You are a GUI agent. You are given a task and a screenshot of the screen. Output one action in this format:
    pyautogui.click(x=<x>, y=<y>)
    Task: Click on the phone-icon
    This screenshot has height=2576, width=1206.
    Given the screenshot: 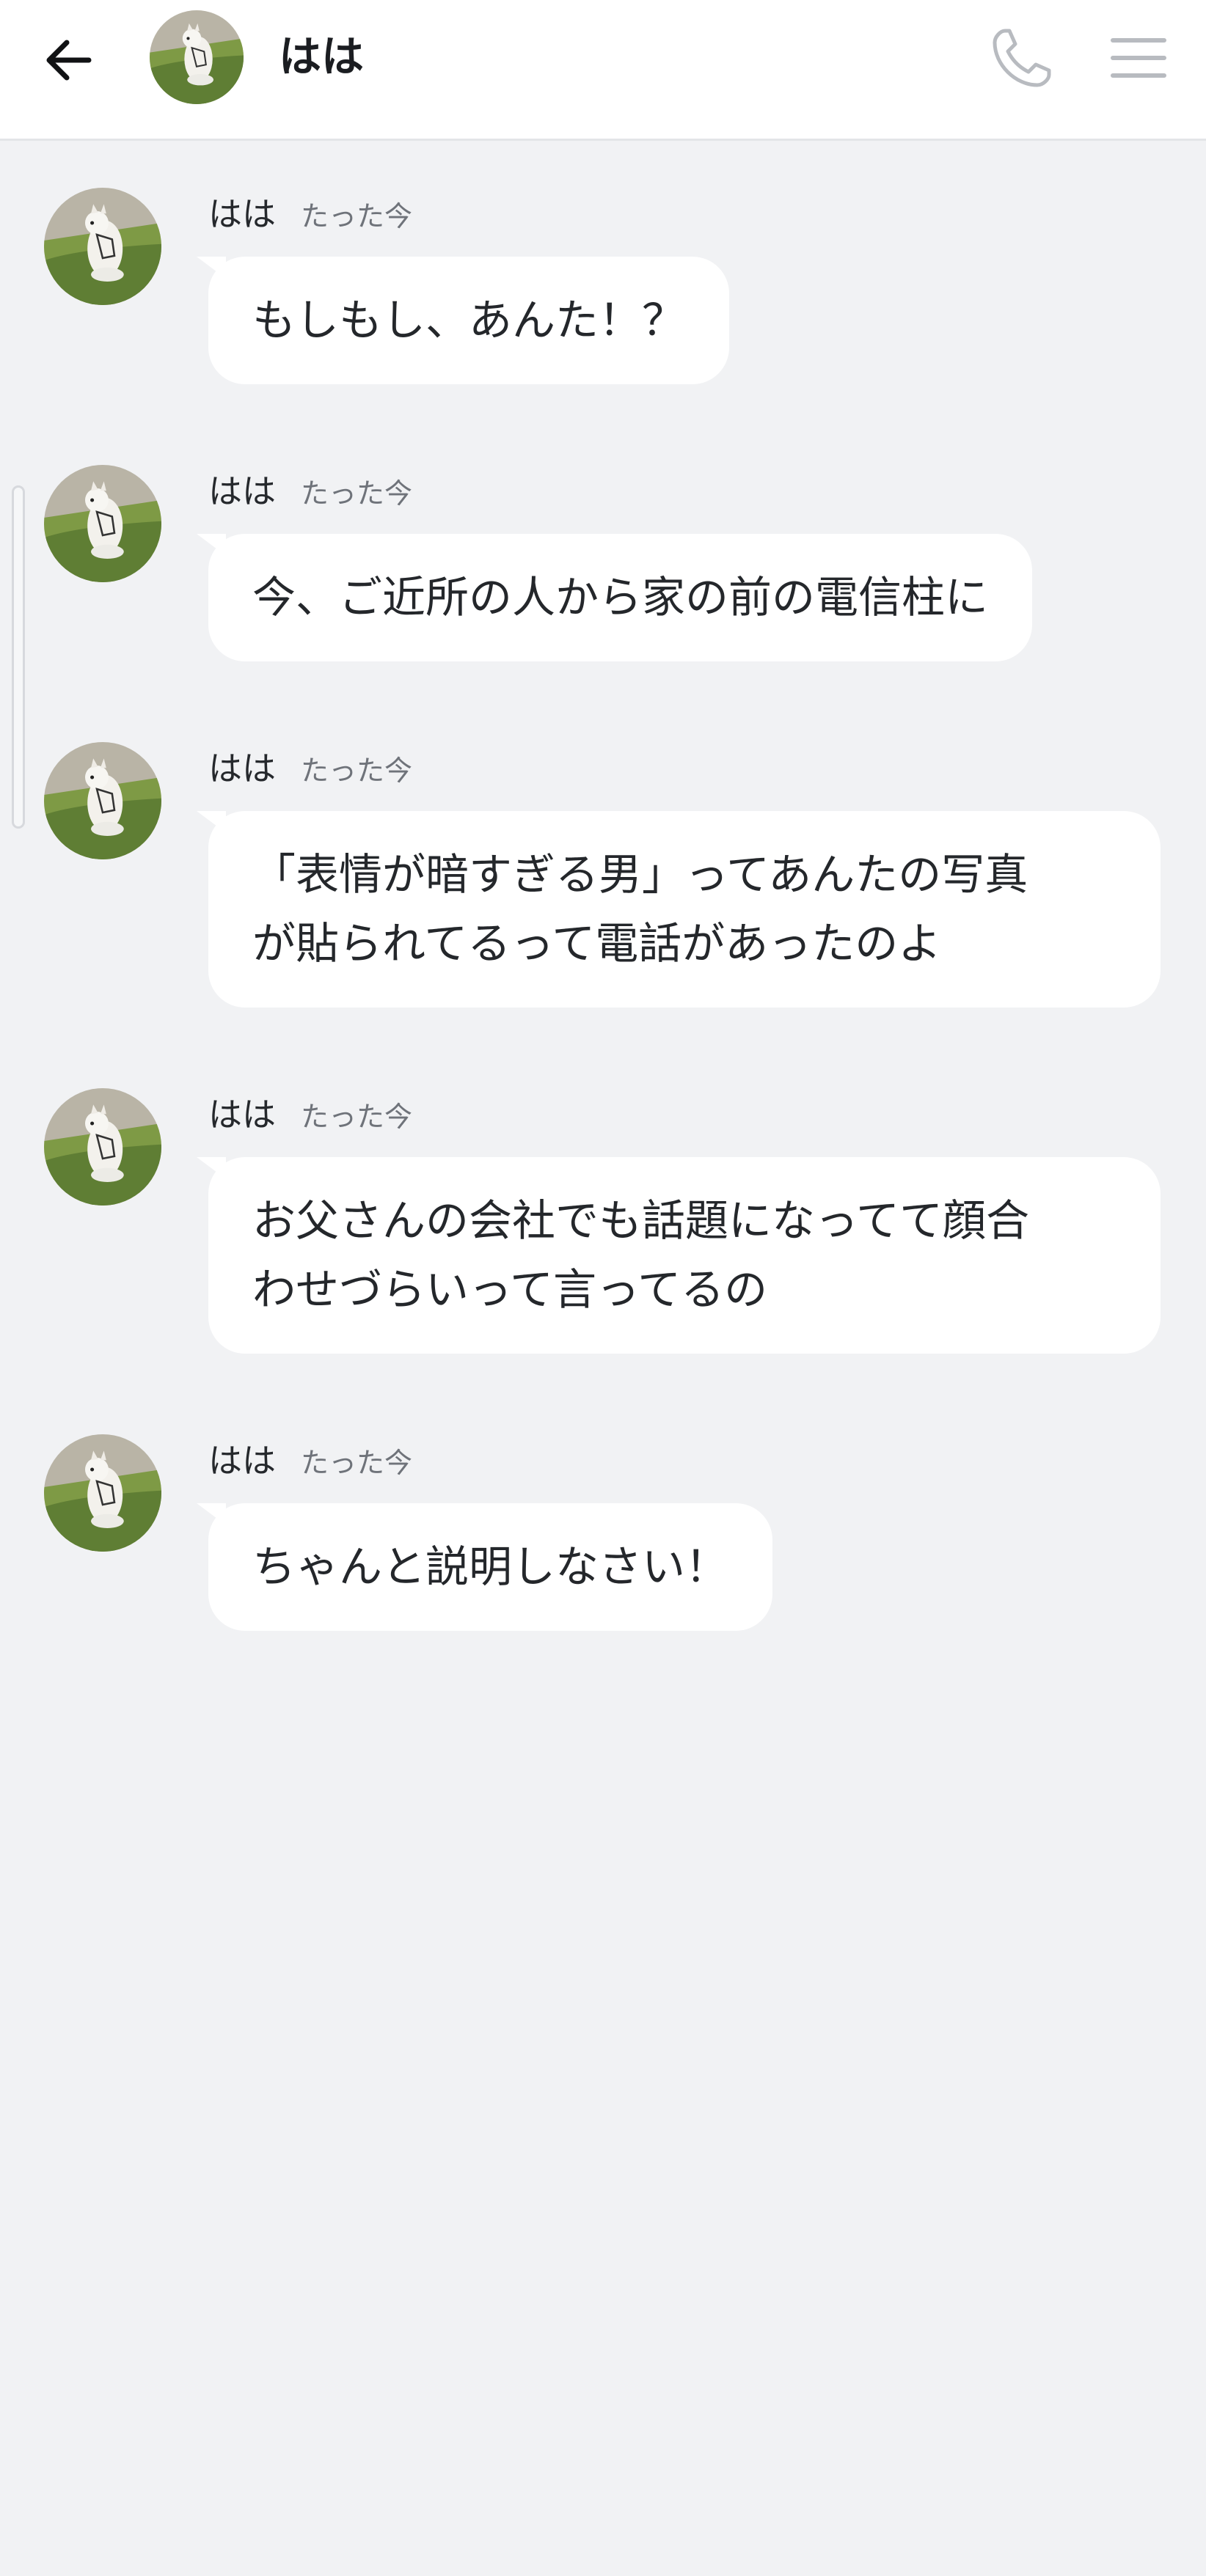 What is the action you would take?
    pyautogui.click(x=1022, y=58)
    